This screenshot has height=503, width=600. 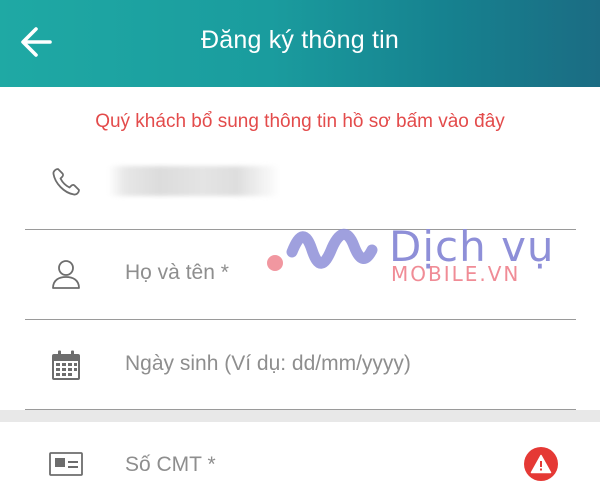 What do you see at coordinates (177, 273) in the screenshot?
I see `full-name-input: Họ và tên *` at bounding box center [177, 273].